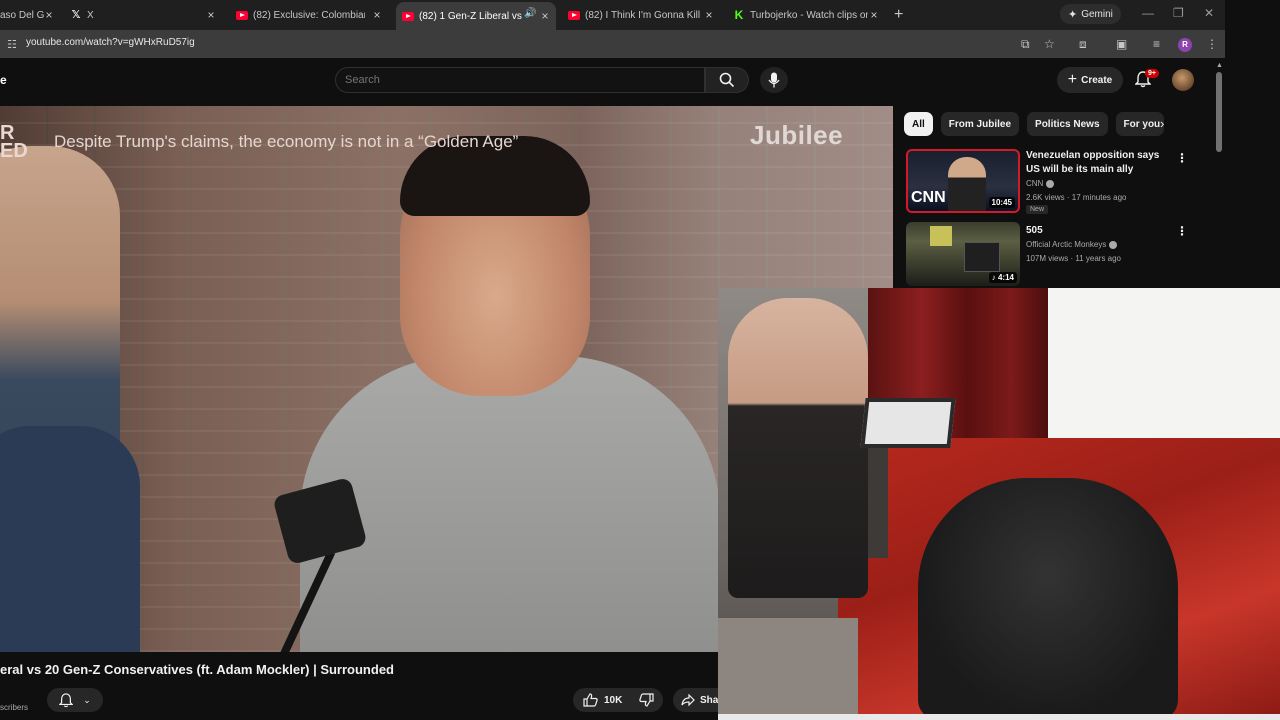 This screenshot has width=1280, height=720. Describe the element at coordinates (941, 236) in the screenshot. I see `thumbnail-sign` at that location.